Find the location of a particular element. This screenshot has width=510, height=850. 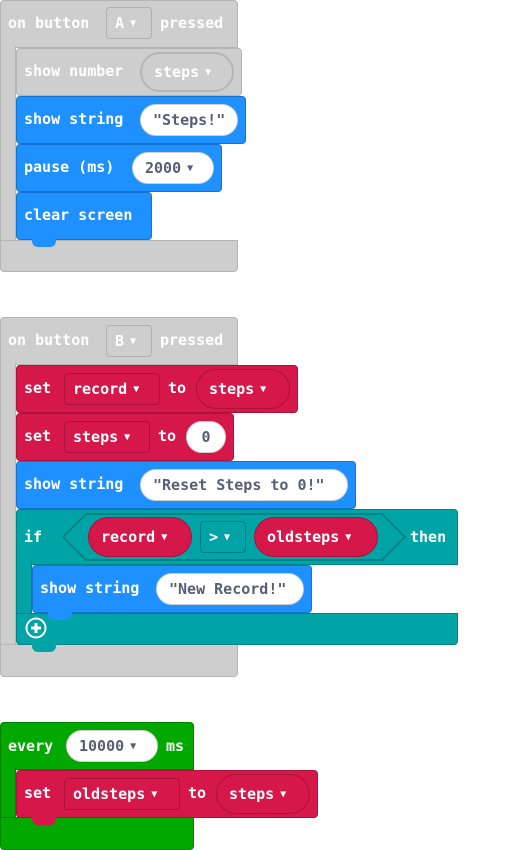

every-block-body-left is located at coordinates (8, 794).